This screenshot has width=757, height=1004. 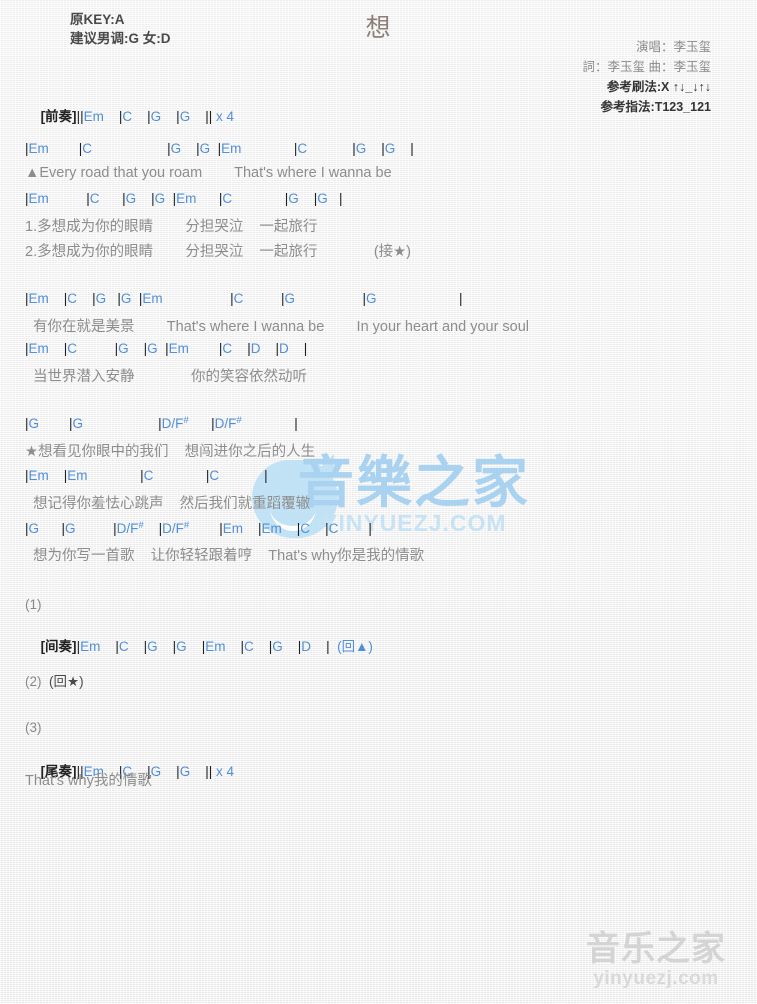 What do you see at coordinates (97, 19) in the screenshot?
I see `original-key: 原KEY:A` at bounding box center [97, 19].